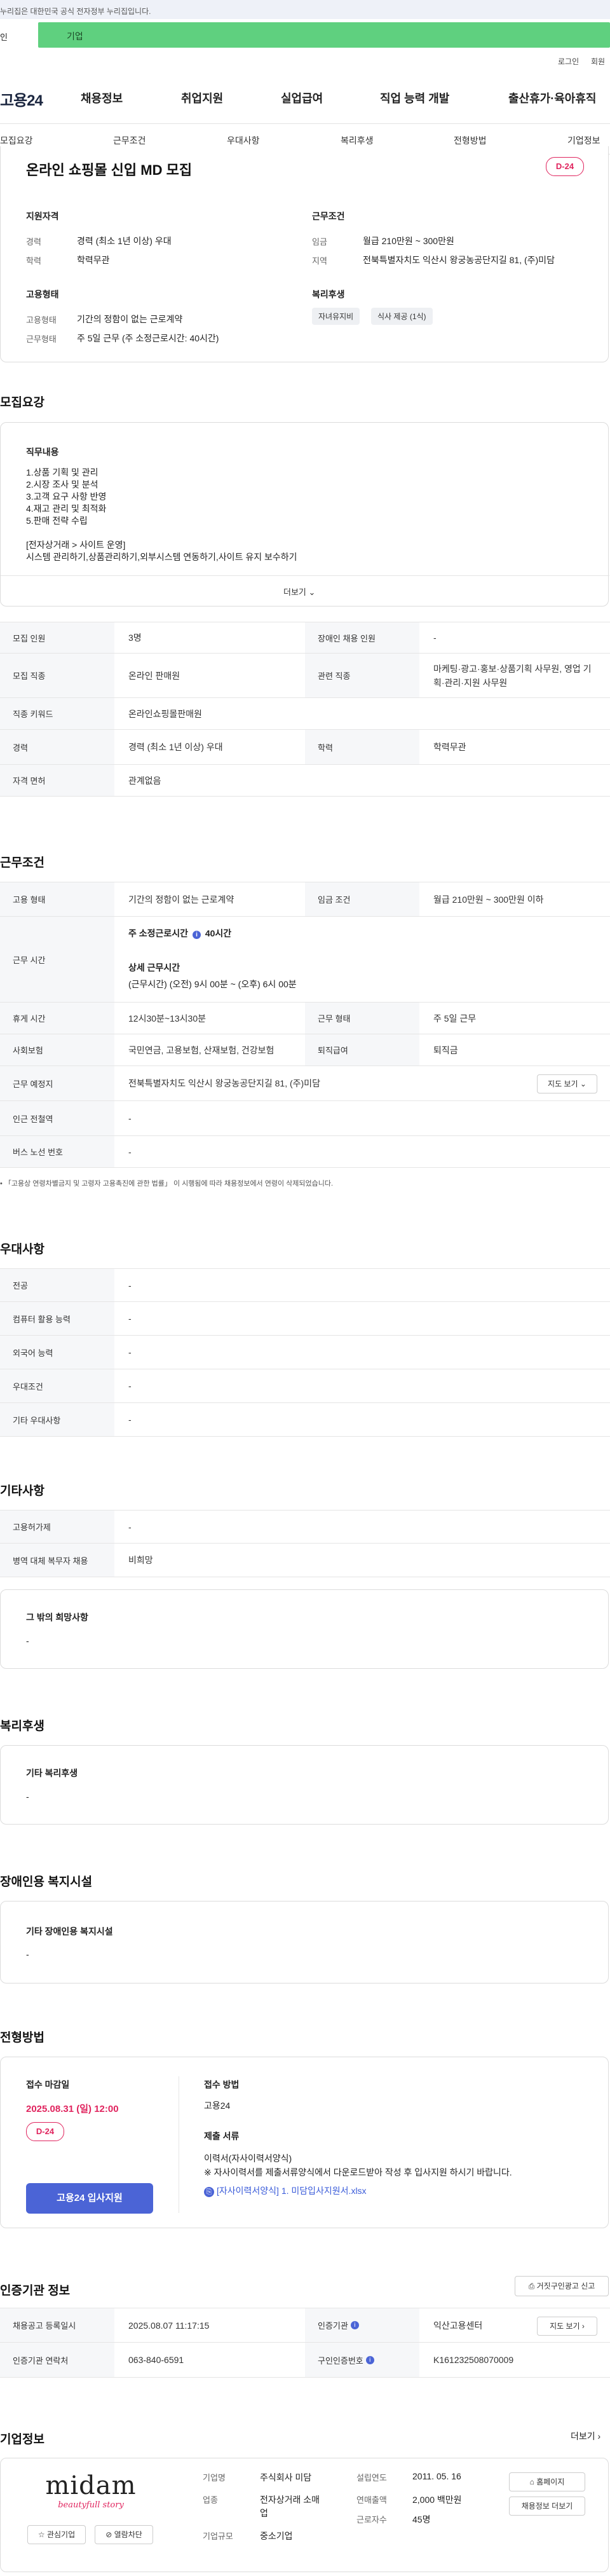  I want to click on more-button: 더보기 ⌄, so click(299, 592).